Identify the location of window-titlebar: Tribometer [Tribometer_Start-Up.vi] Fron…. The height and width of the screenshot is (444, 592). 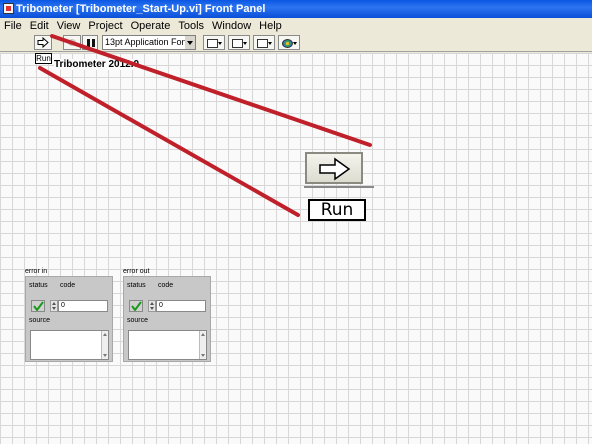
(296, 9).